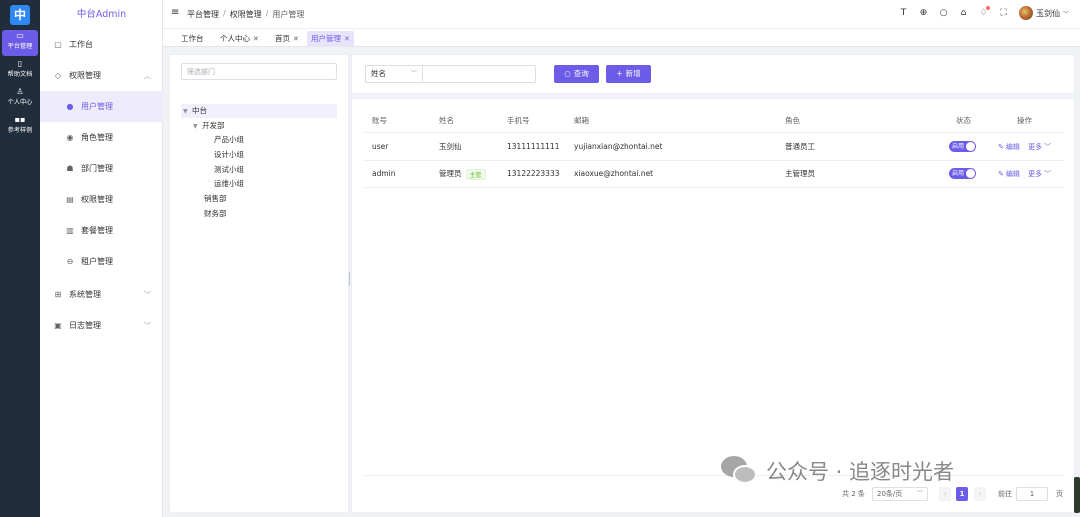 The image size is (1080, 517). Describe the element at coordinates (326, 38) in the screenshot. I see `tab-label: 用户管理` at that location.